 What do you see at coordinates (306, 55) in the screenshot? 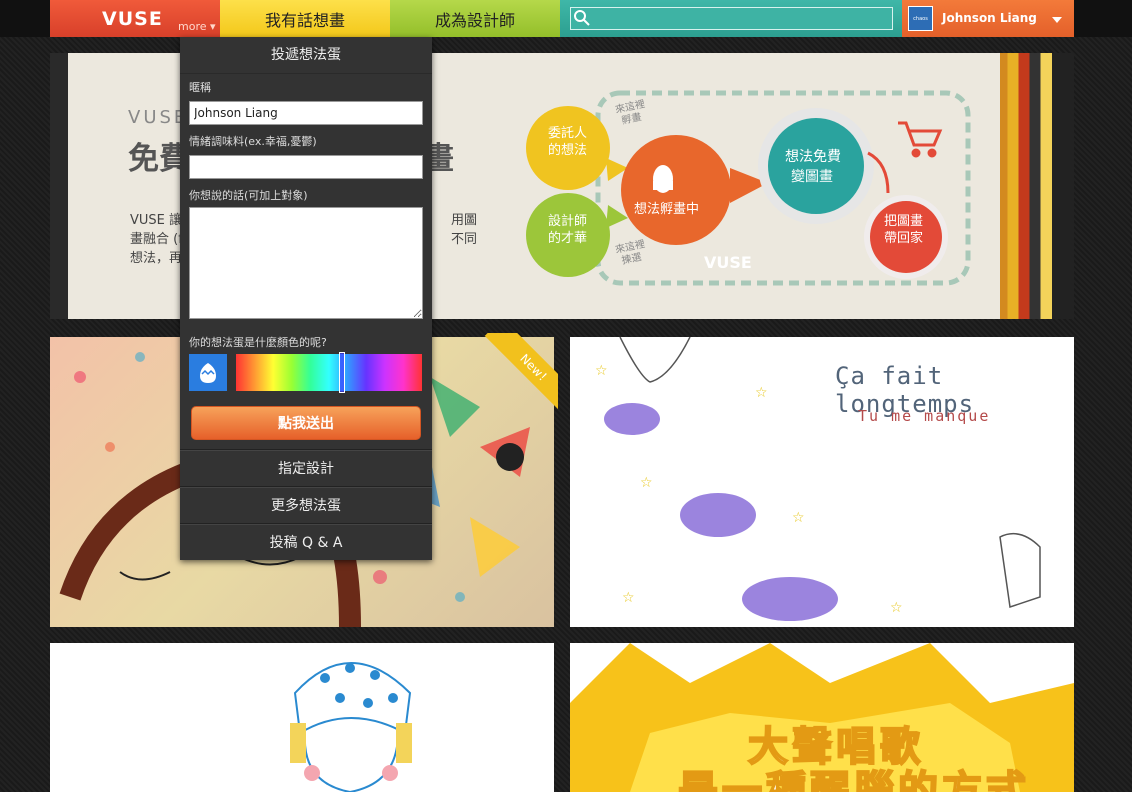
I see `dropdown-title: 投遞想法蛋` at bounding box center [306, 55].